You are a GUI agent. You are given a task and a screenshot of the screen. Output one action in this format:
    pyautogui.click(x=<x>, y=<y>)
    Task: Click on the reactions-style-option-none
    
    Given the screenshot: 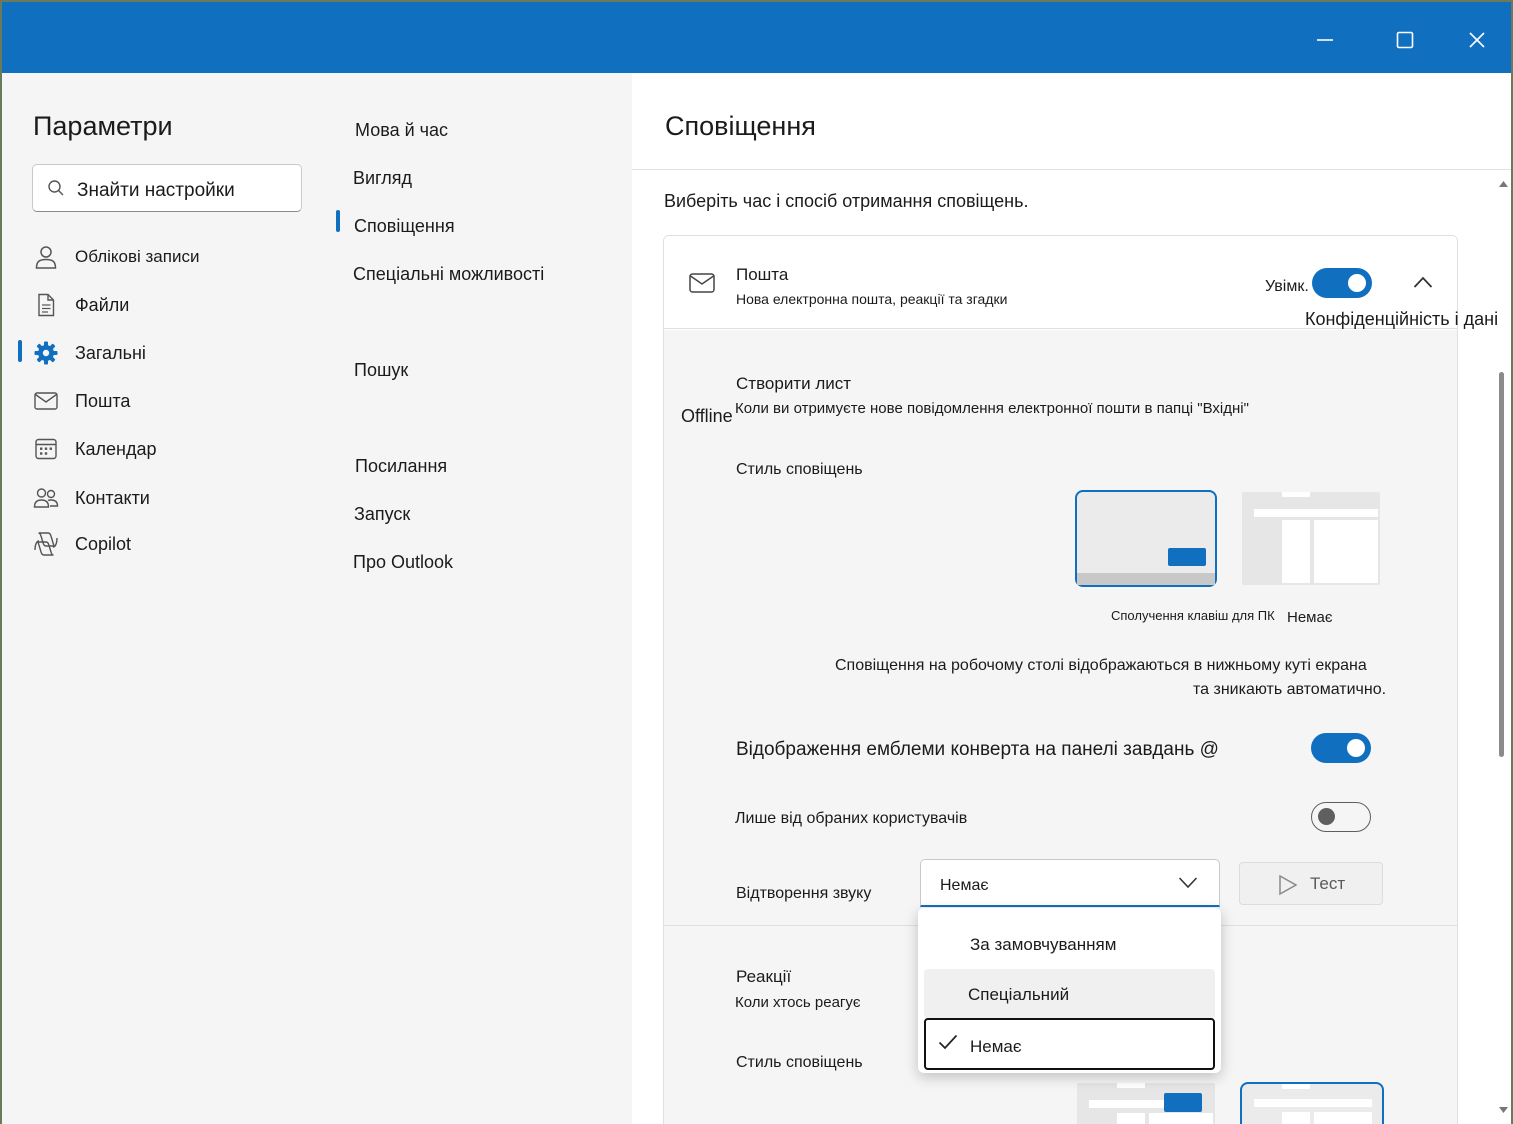 What is the action you would take?
    pyautogui.click(x=1312, y=1103)
    